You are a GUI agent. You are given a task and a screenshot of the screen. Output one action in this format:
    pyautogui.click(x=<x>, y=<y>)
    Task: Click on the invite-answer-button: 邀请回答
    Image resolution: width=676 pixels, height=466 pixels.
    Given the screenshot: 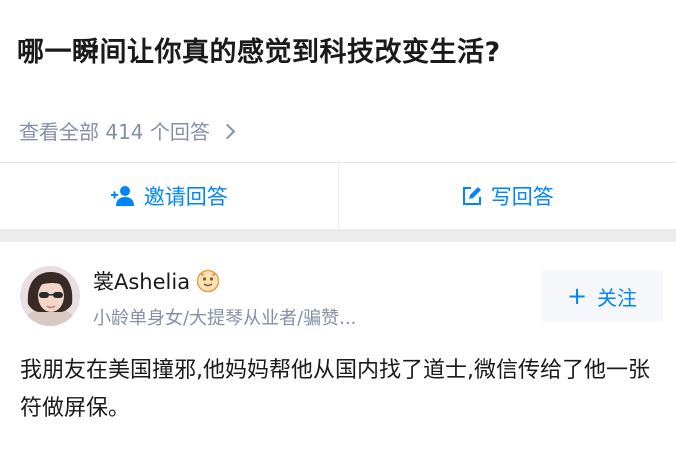 What is the action you would take?
    pyautogui.click(x=169, y=196)
    